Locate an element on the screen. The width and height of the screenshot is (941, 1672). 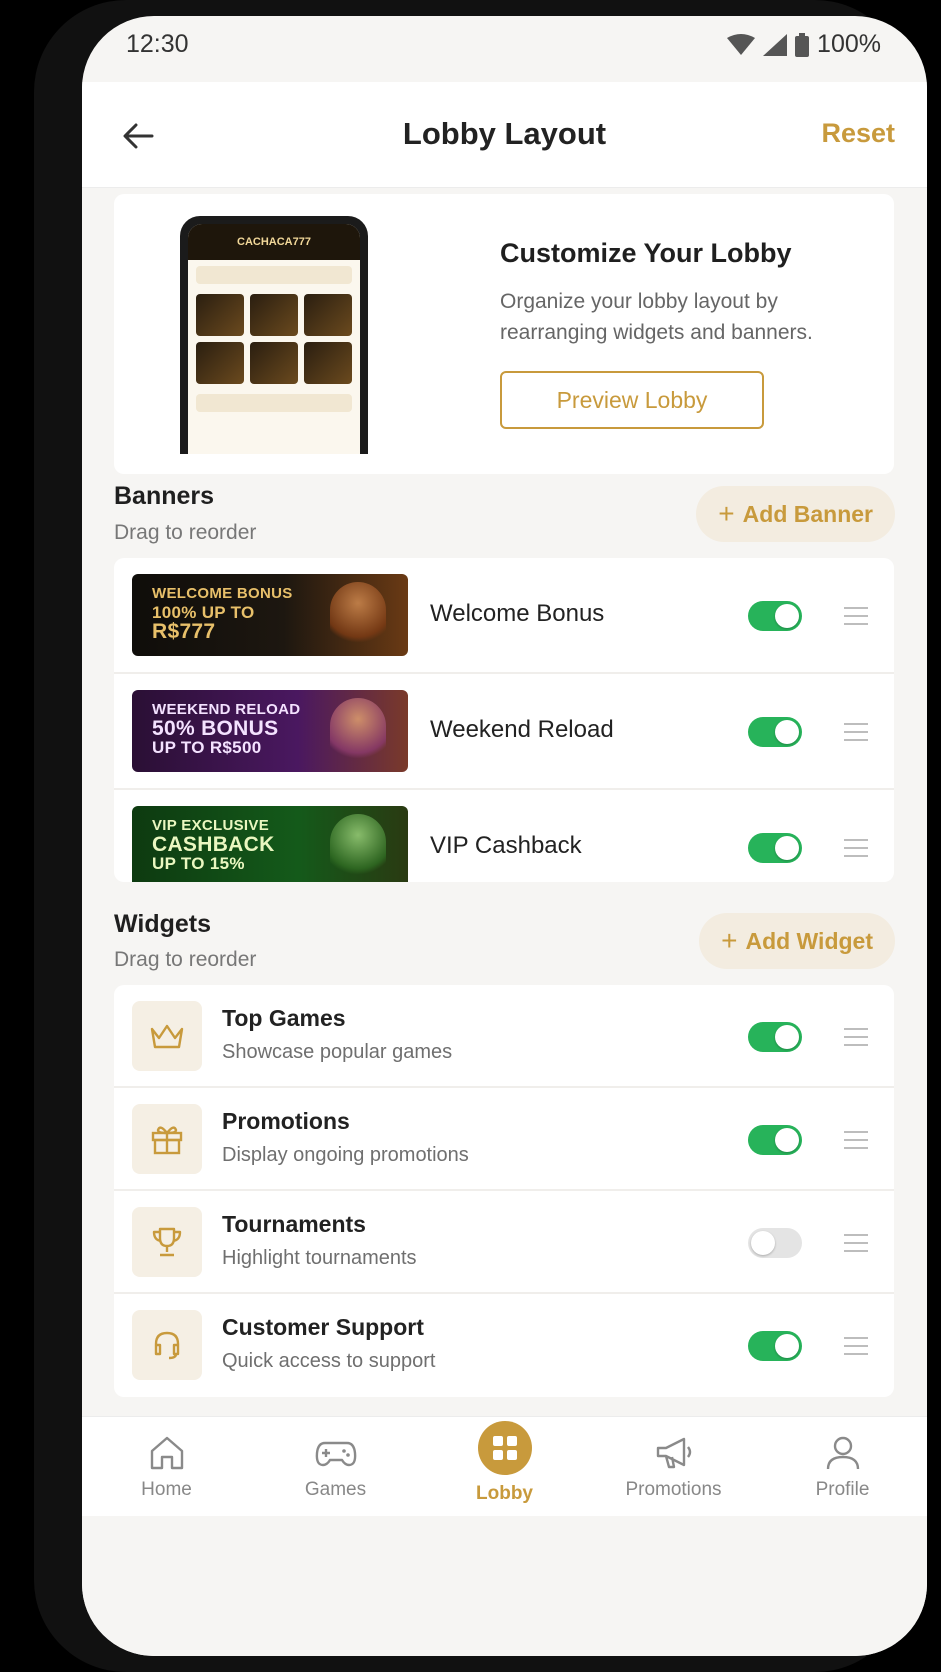
banner-name: Weekend Reload is located at coordinates (522, 729).